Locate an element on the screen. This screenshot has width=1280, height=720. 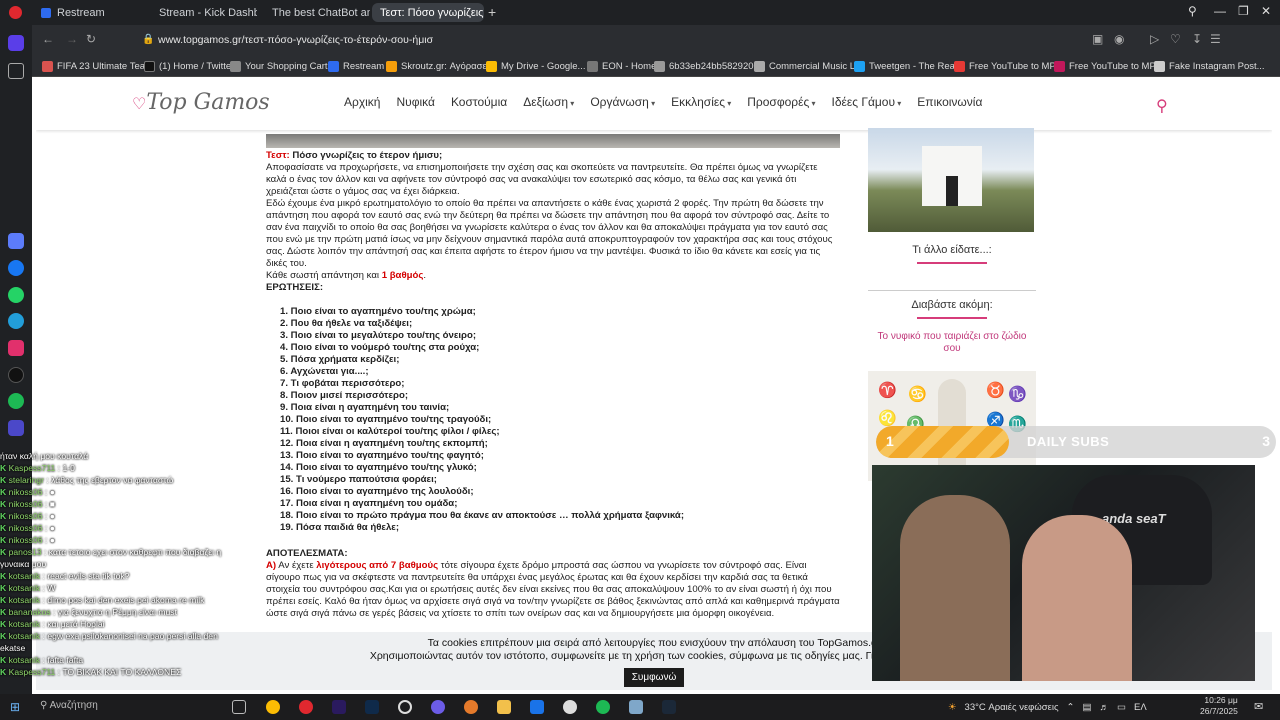
star-icon is located at coordinates (16, 71).